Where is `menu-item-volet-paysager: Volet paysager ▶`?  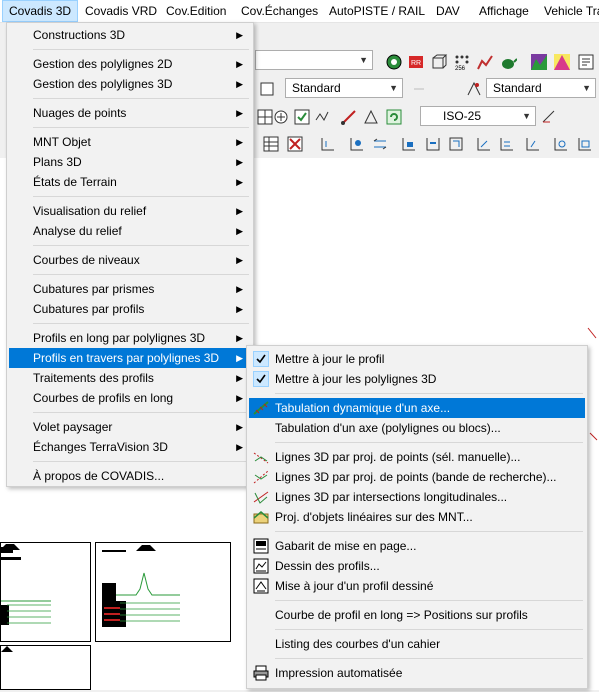 menu-item-volet-paysager: Volet paysager ▶ is located at coordinates (130, 427).